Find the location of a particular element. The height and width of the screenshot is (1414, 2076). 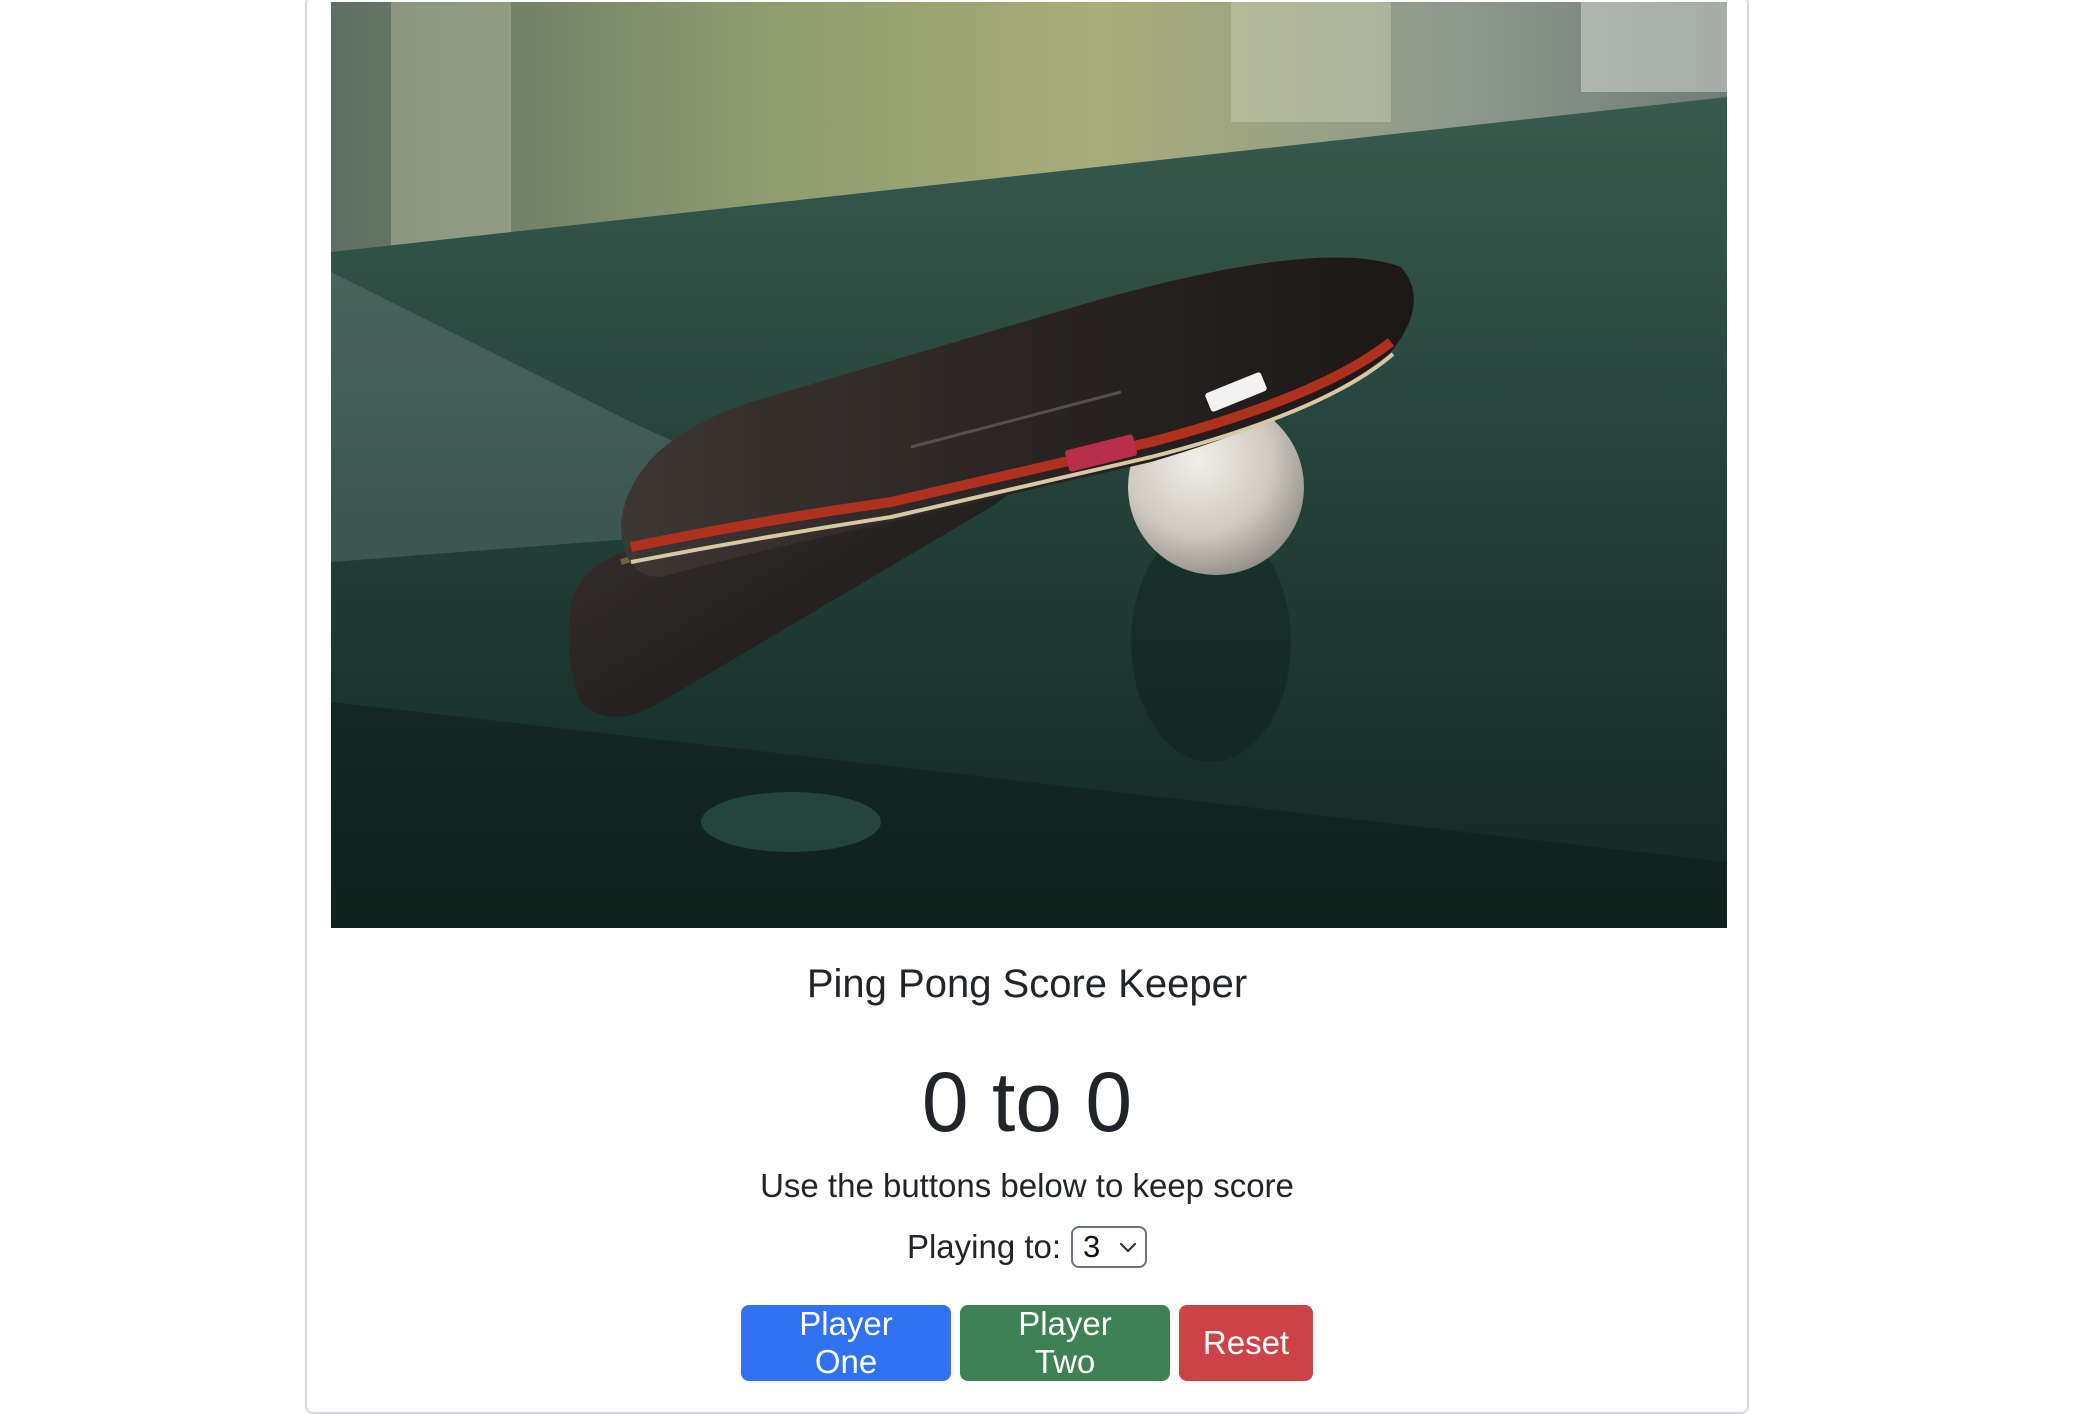

playing-to-label: Playing to: is located at coordinates (984, 1246).